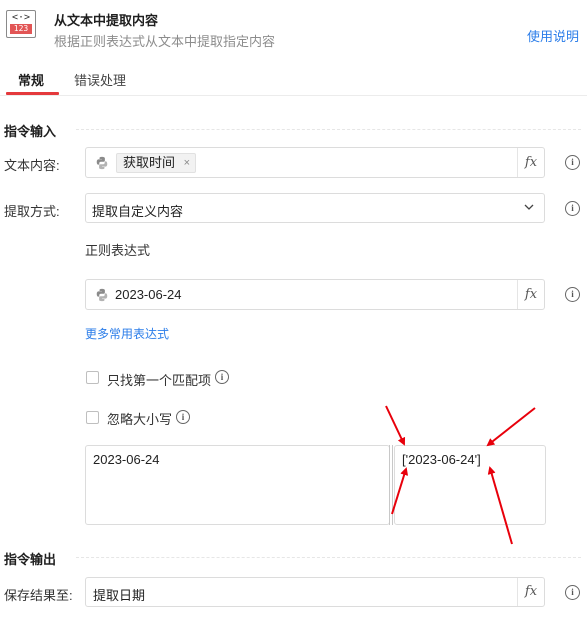 The width and height of the screenshot is (587, 631). What do you see at coordinates (138, 211) in the screenshot?
I see `extract-method-value: 提取自定义内容` at bounding box center [138, 211].